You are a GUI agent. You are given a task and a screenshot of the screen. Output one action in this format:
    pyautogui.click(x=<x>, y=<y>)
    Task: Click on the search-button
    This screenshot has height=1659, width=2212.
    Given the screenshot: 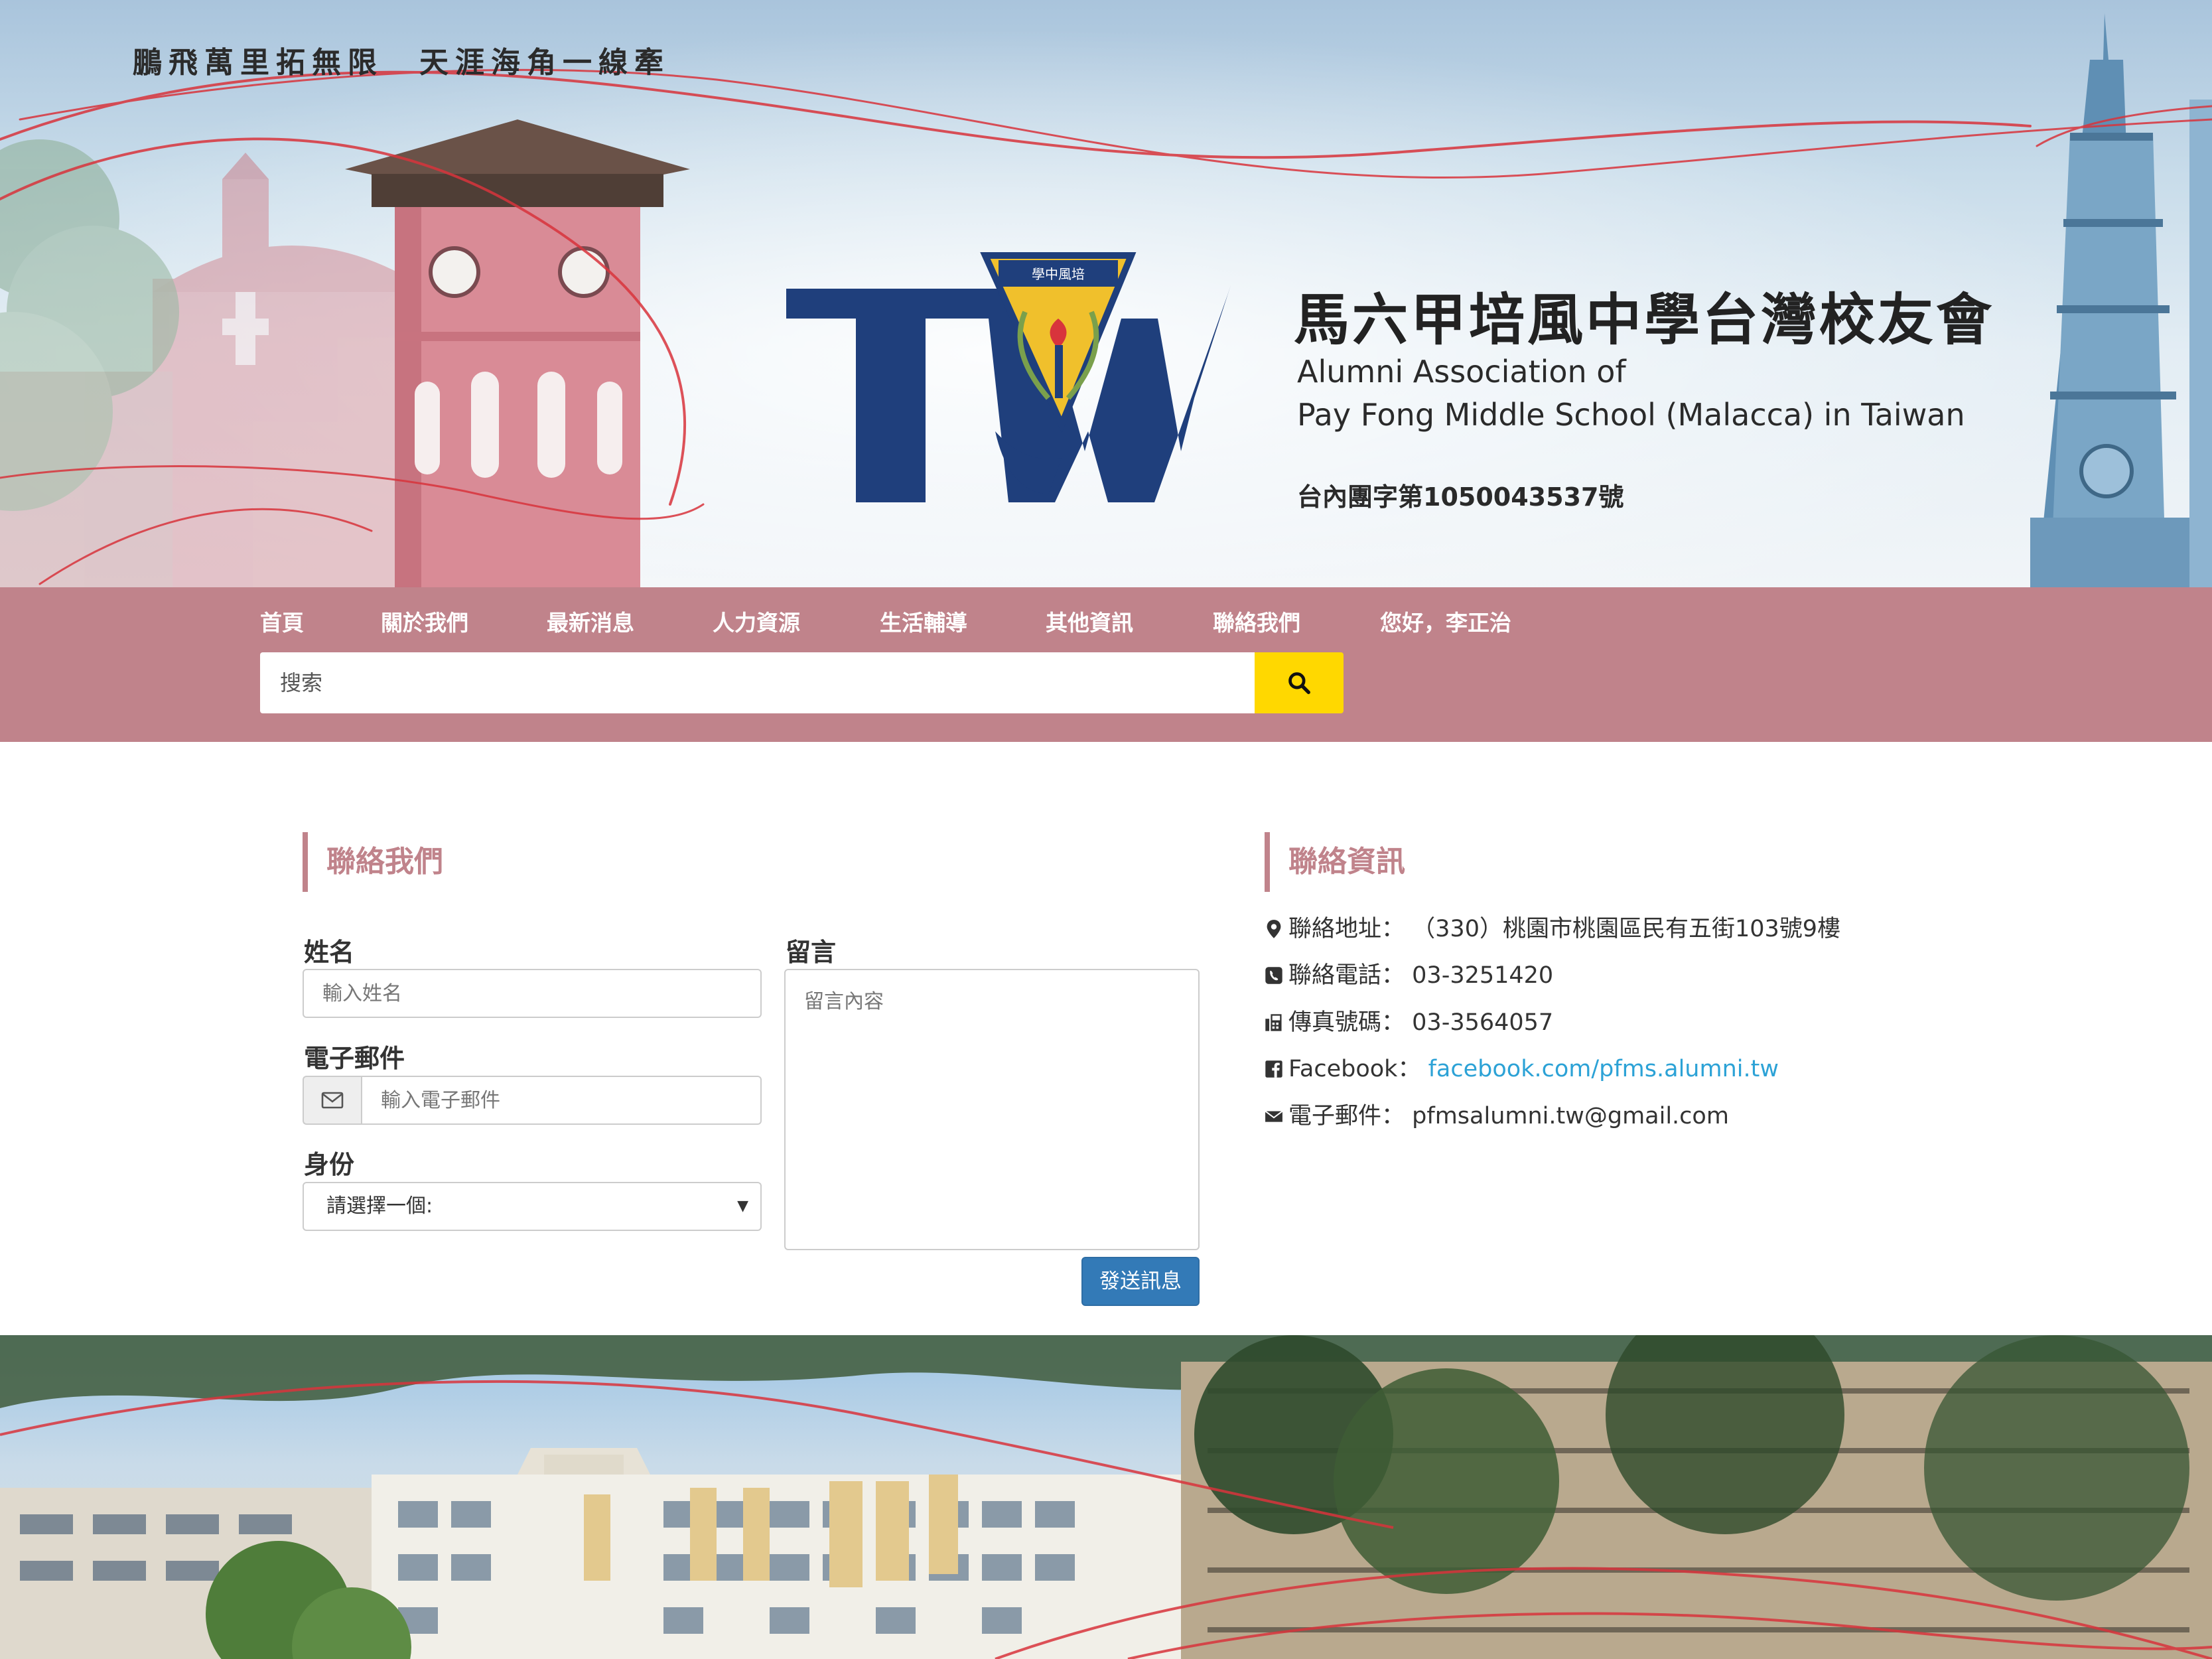 What is the action you would take?
    pyautogui.click(x=1299, y=682)
    